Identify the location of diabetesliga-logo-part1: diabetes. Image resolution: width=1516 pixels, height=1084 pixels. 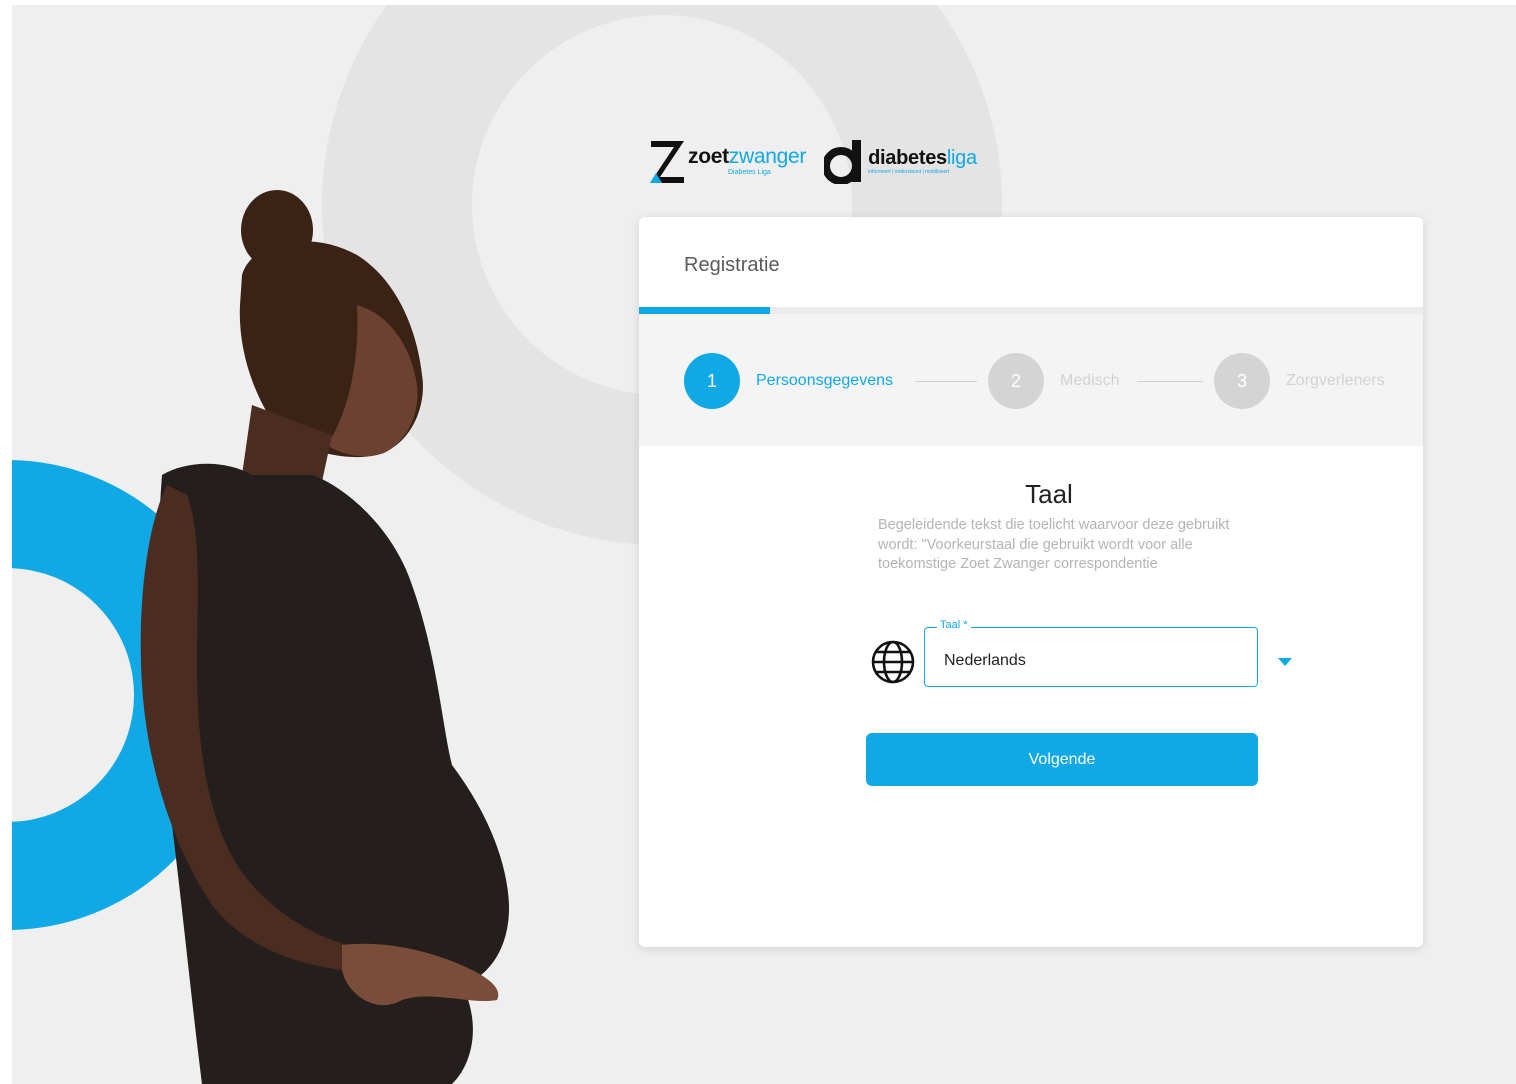
(907, 157).